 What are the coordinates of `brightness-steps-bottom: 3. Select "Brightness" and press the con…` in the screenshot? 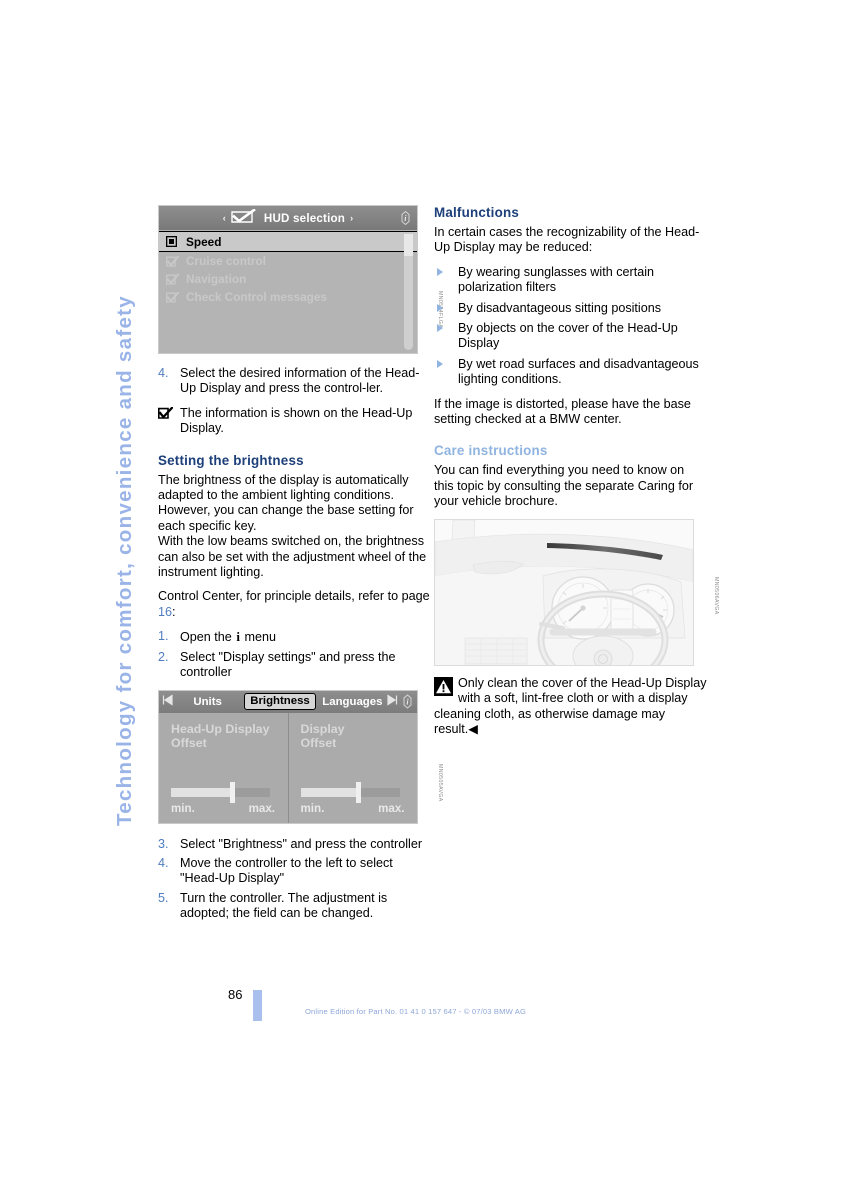 It's located at (294, 879).